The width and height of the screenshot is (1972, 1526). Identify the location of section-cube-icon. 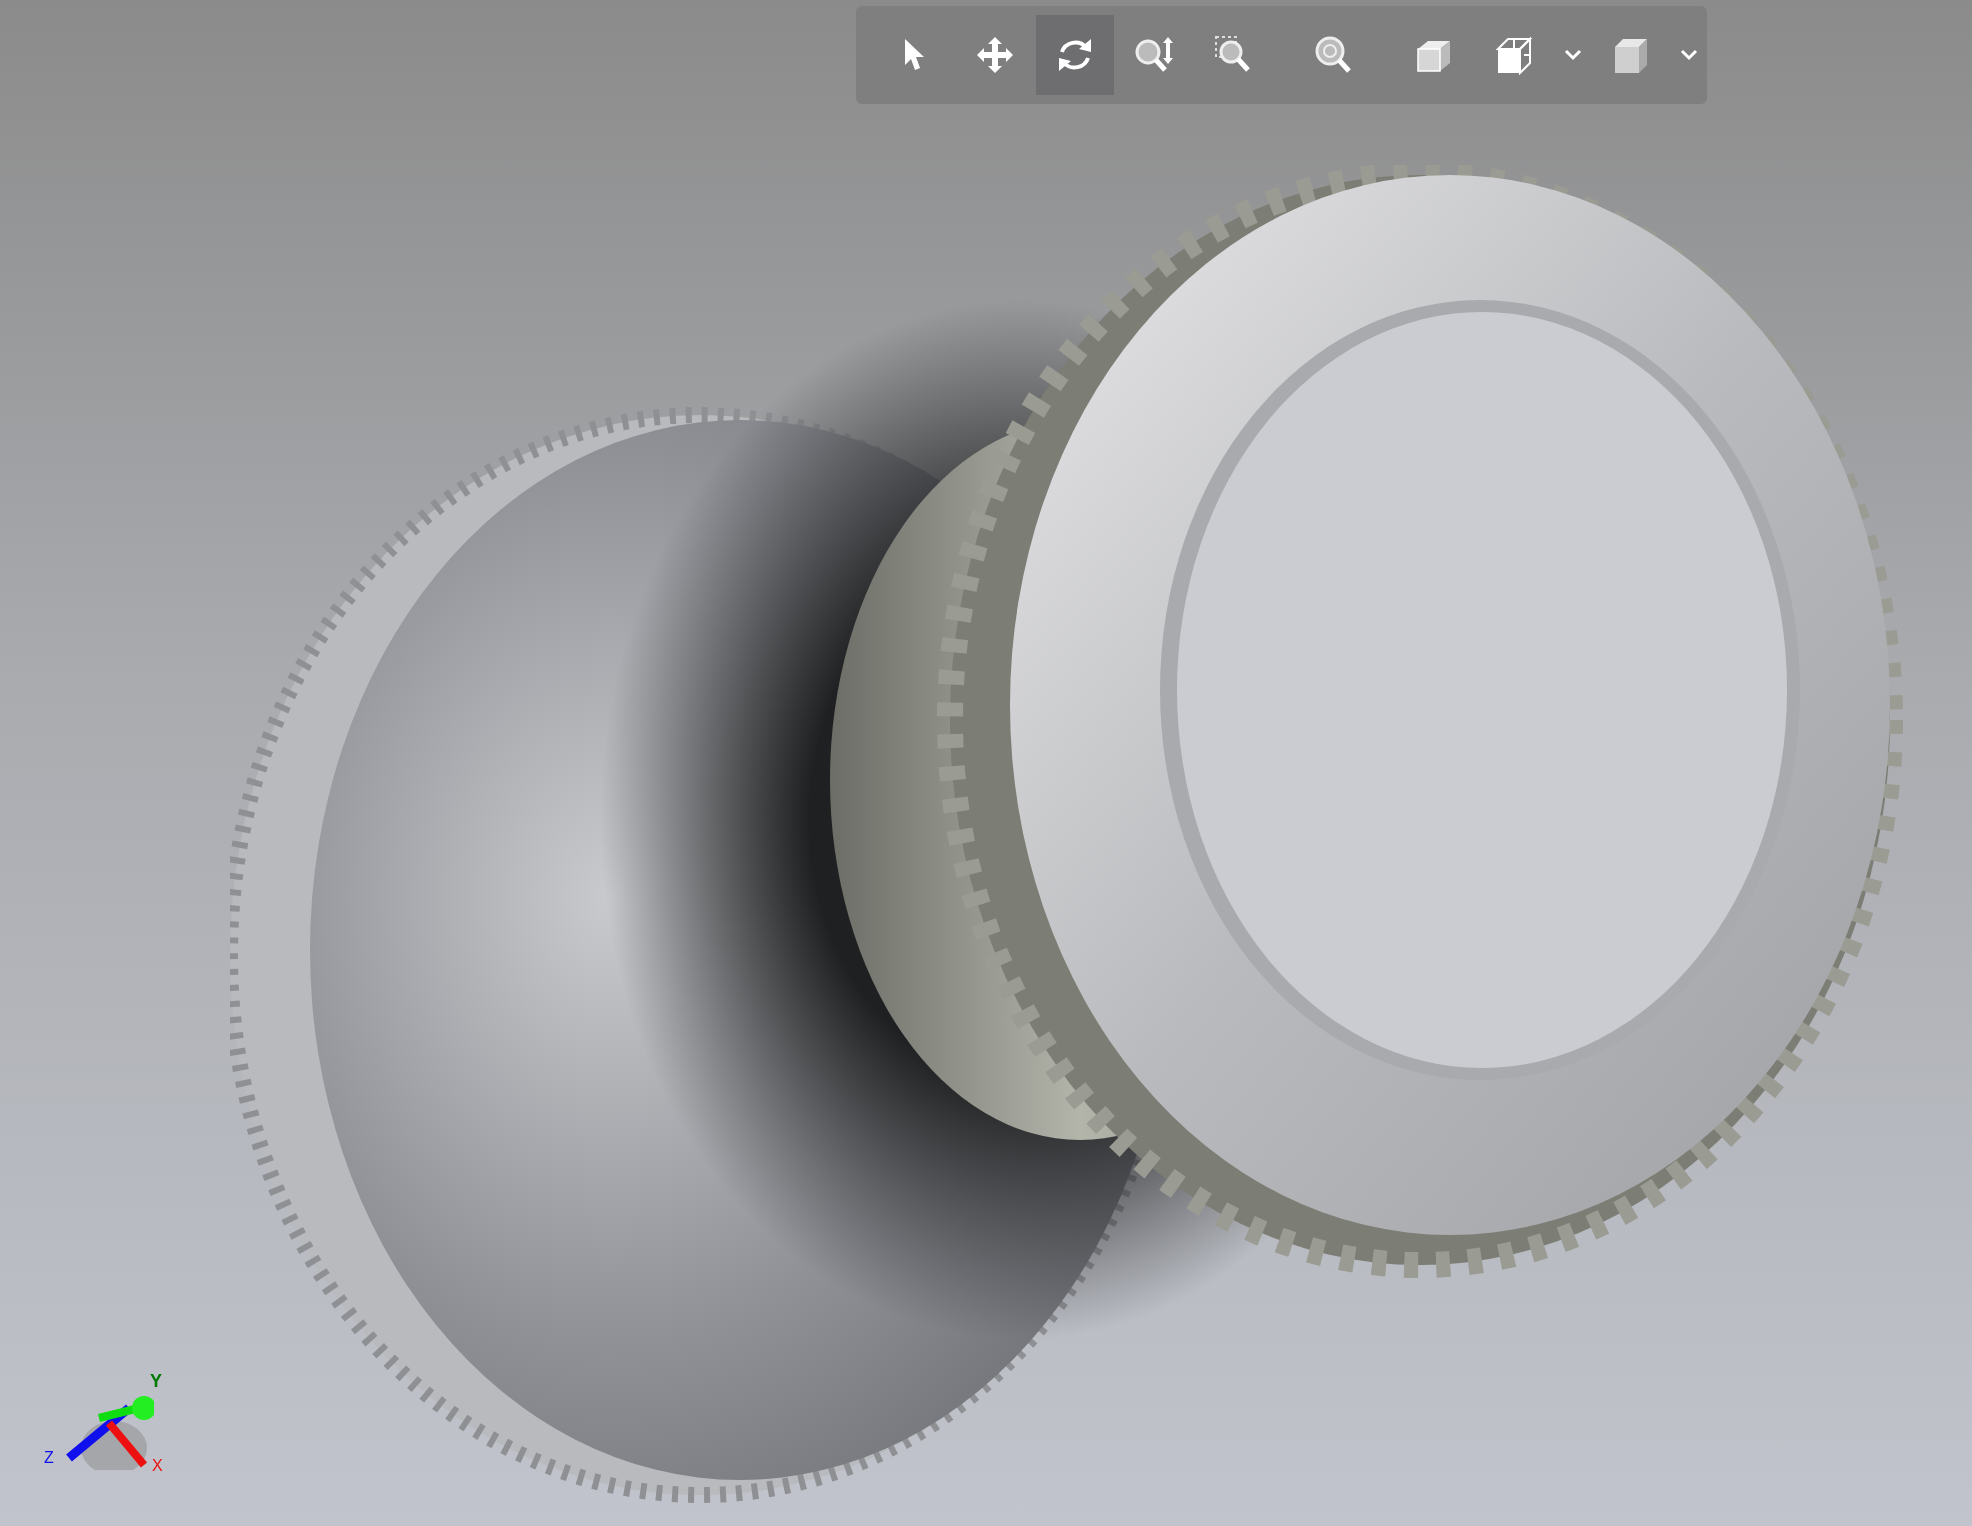
(1514, 55).